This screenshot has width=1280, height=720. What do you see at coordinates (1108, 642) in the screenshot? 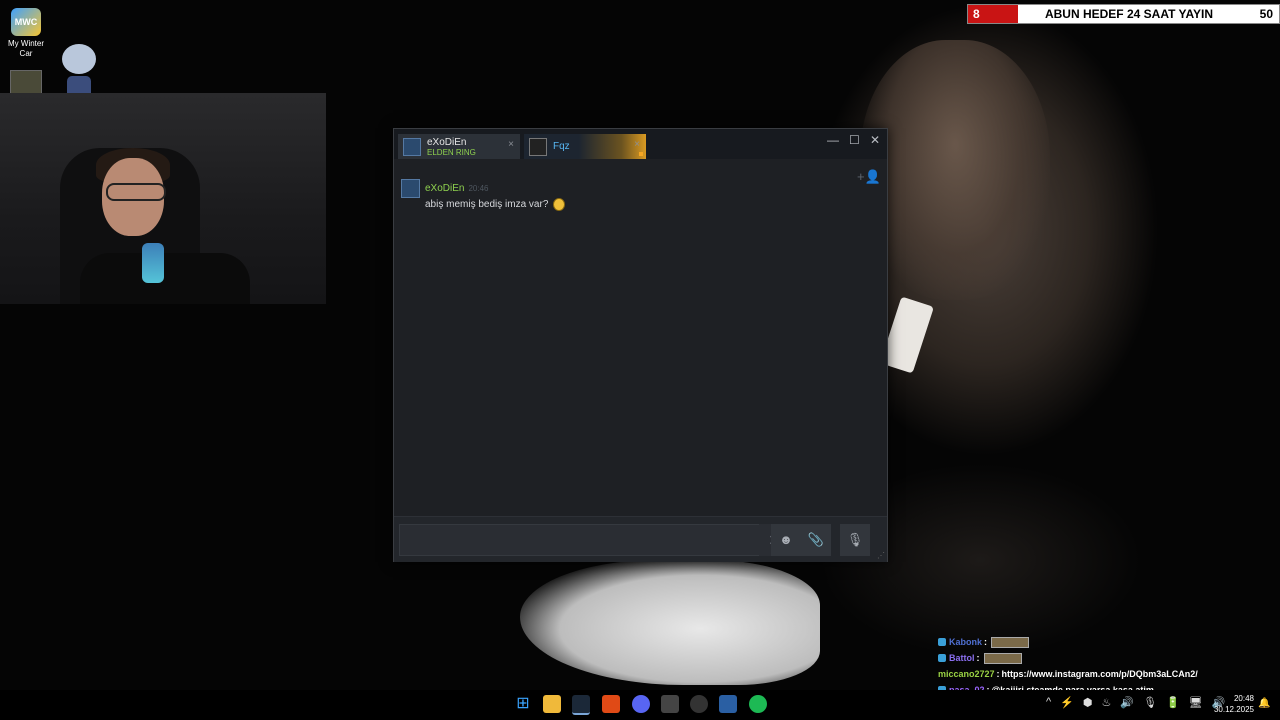
I see `chat-line: Kabonk:` at bounding box center [1108, 642].